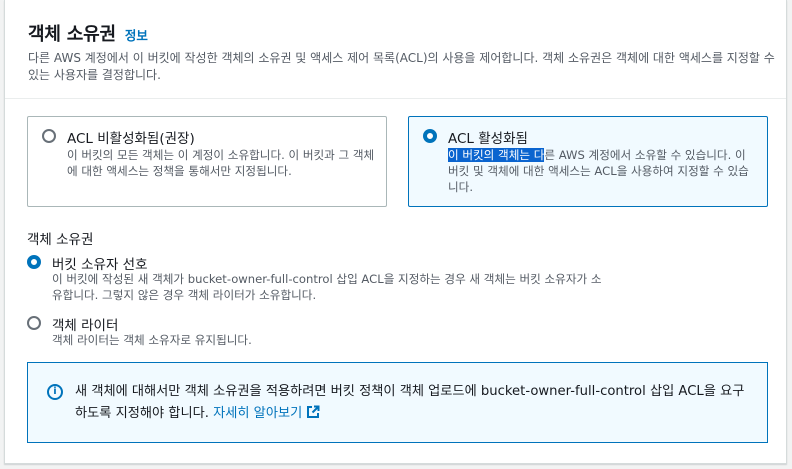 The image size is (792, 469). Describe the element at coordinates (257, 413) in the screenshot. I see `learn-more-link: 자세히 알아보기` at that location.